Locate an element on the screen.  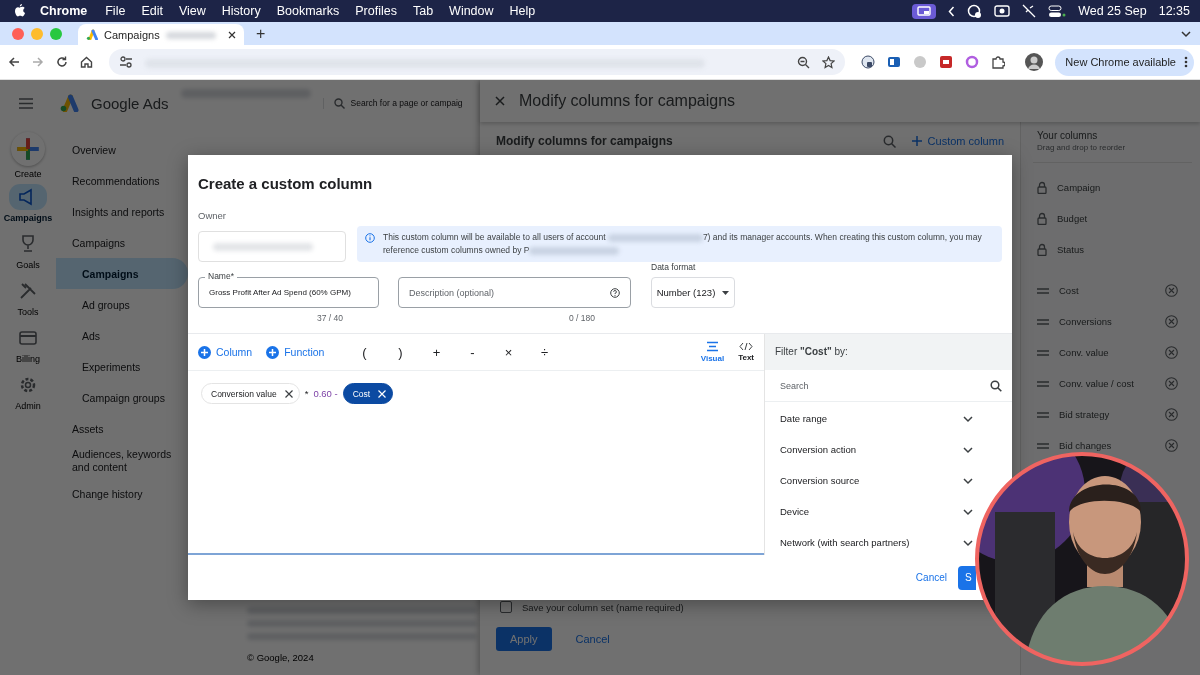
menu-item: Profiles is located at coordinates (376, 11).